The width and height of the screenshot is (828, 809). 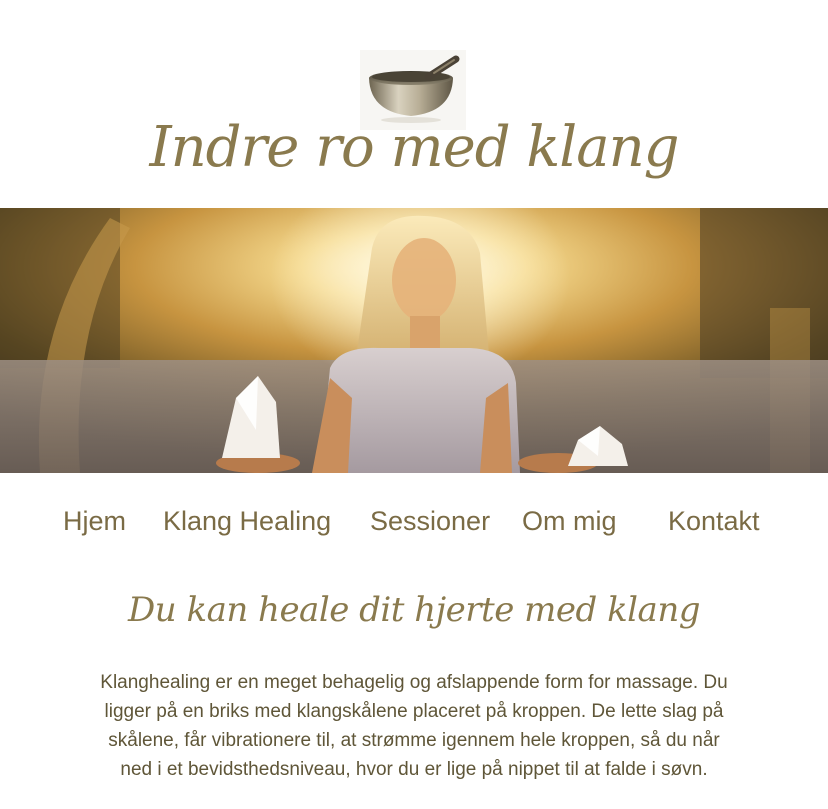 What do you see at coordinates (247, 521) in the screenshot?
I see `nav-item-klang-healing: Klang Healing` at bounding box center [247, 521].